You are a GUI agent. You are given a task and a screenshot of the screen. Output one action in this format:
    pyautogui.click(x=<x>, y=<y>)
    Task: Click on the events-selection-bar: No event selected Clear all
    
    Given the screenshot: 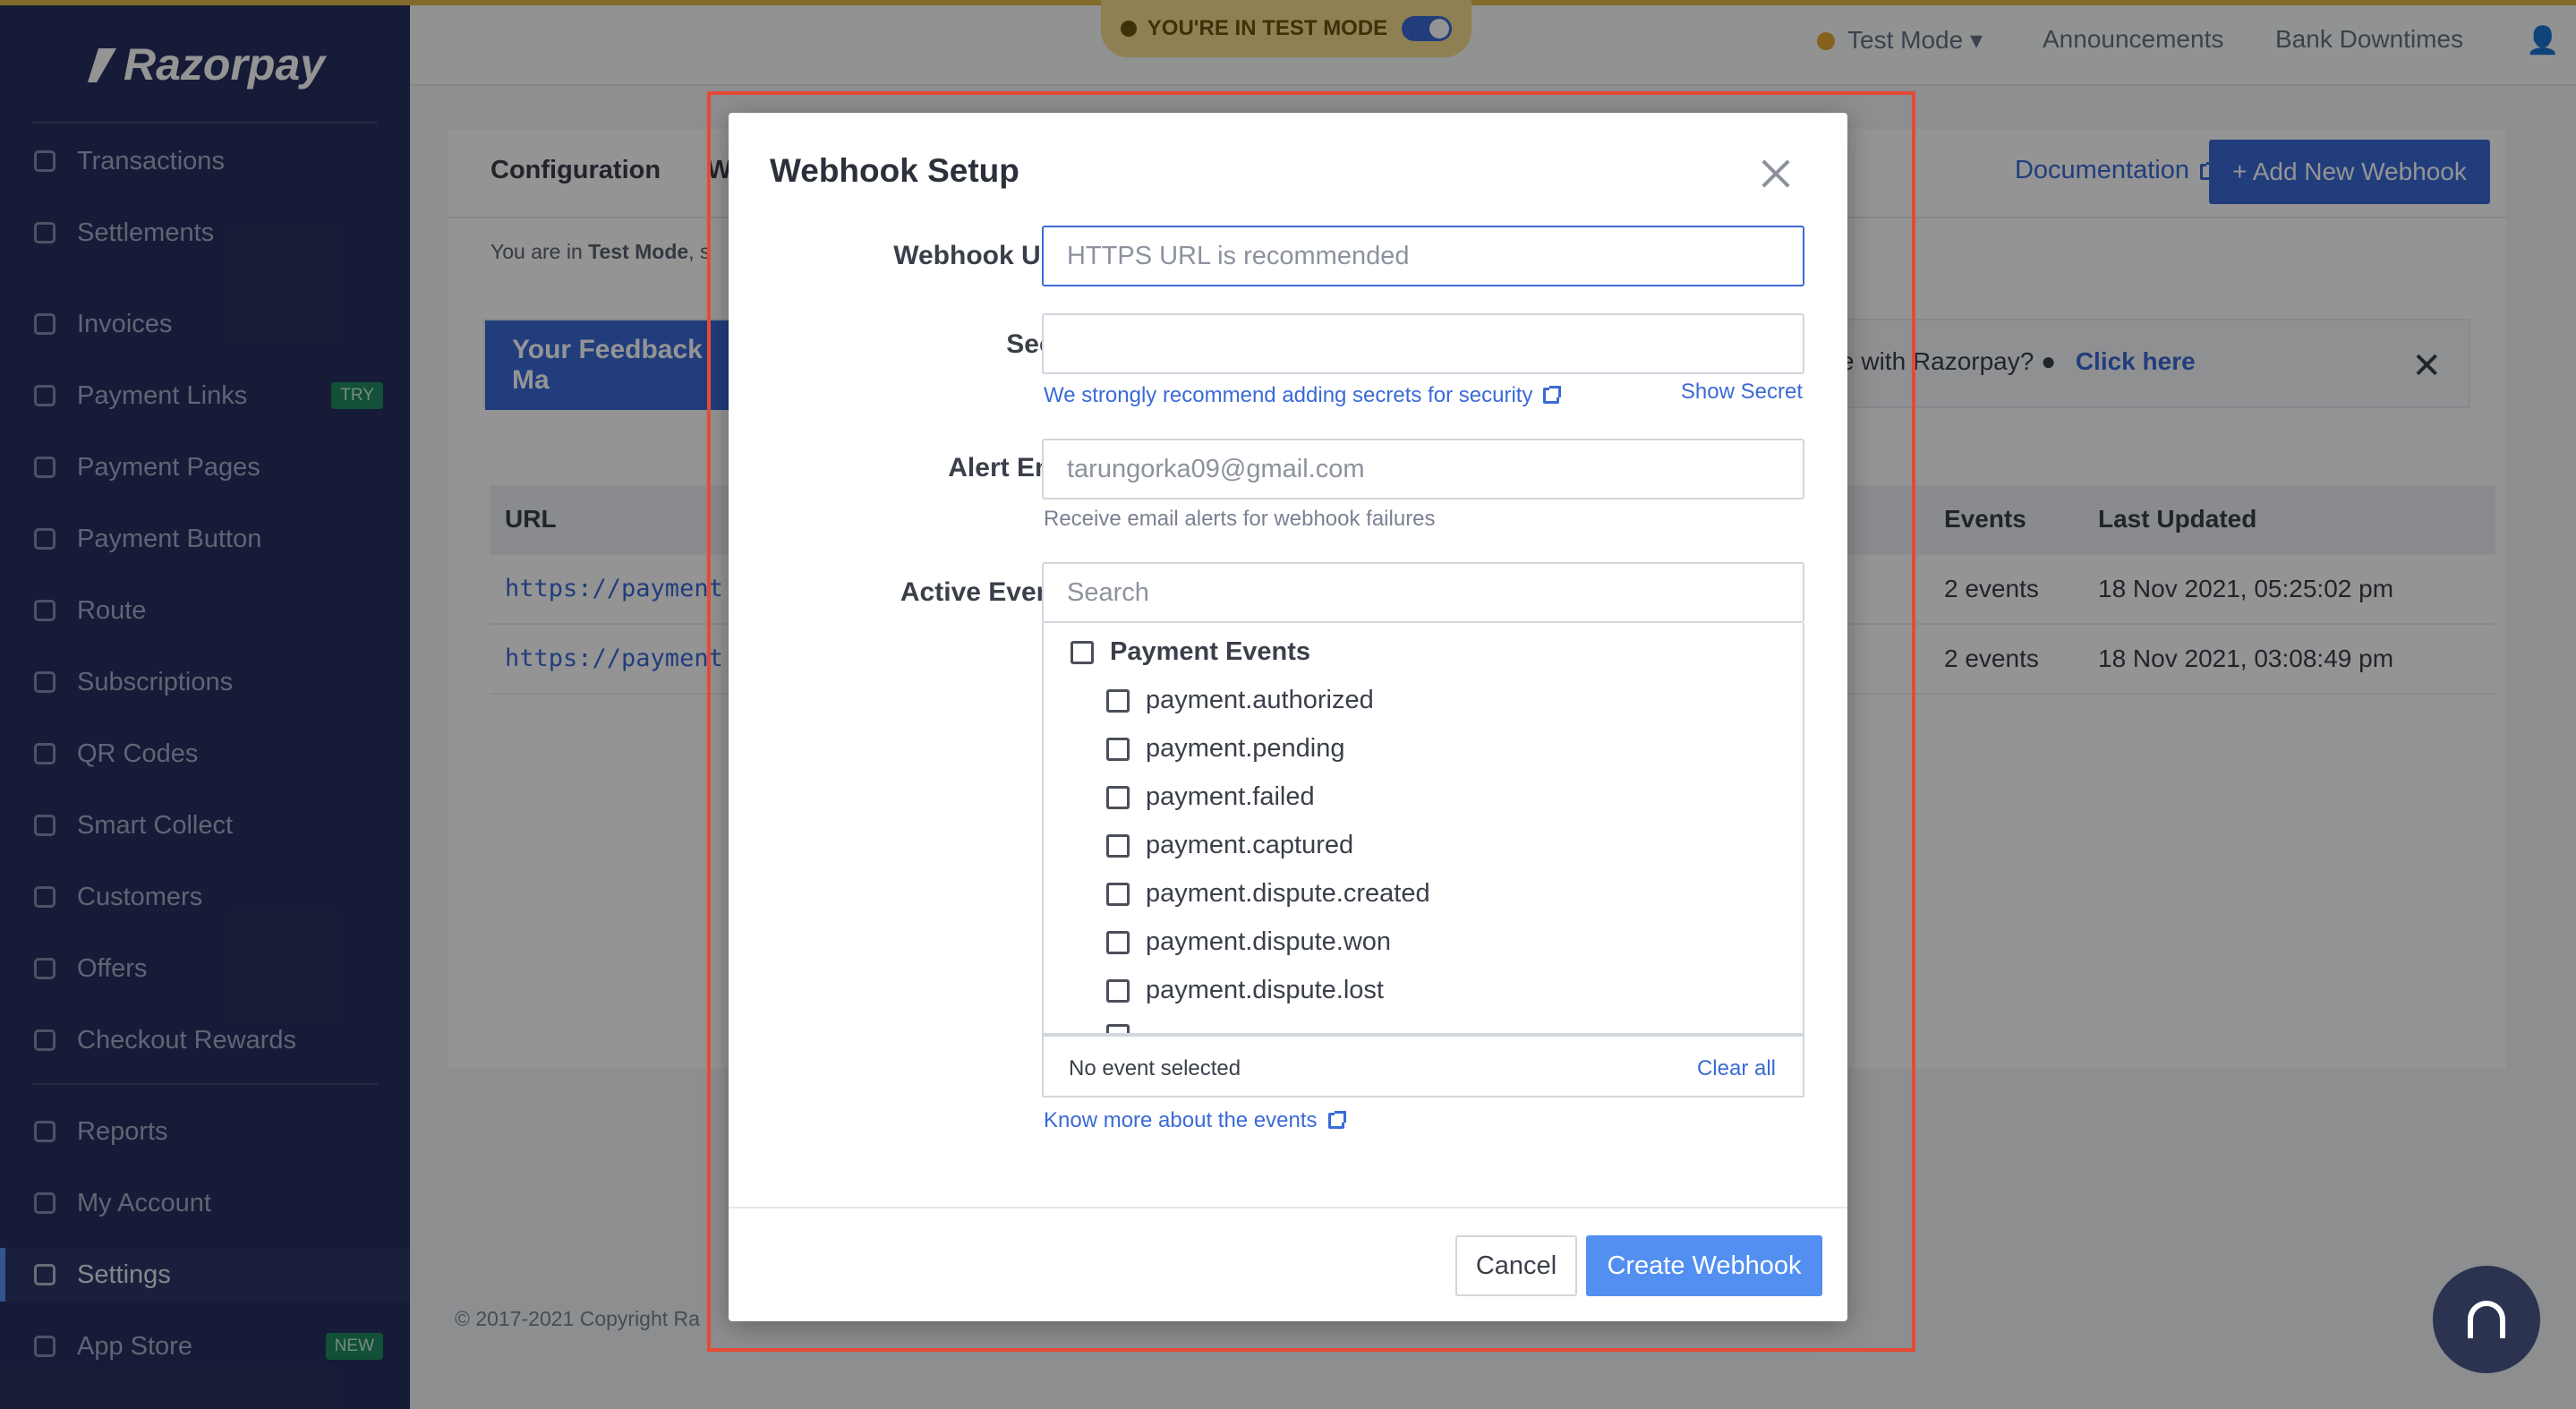 What is the action you would take?
    pyautogui.click(x=1423, y=1066)
    